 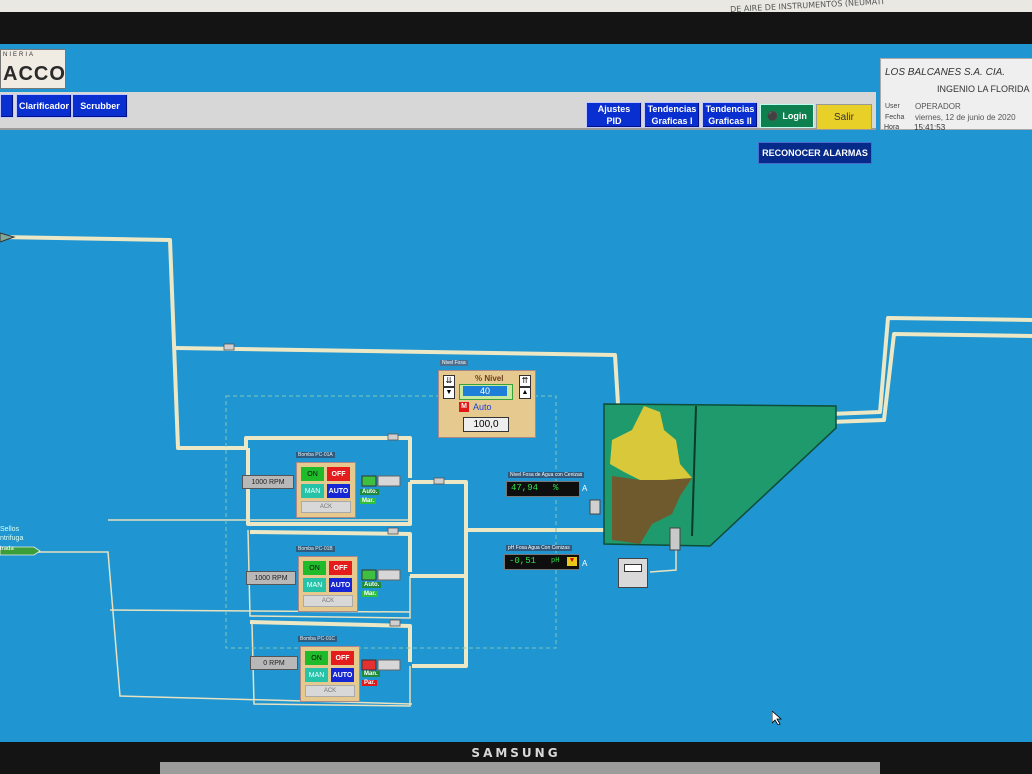 I want to click on pump-a-man-button: MAN, so click(x=312, y=491).